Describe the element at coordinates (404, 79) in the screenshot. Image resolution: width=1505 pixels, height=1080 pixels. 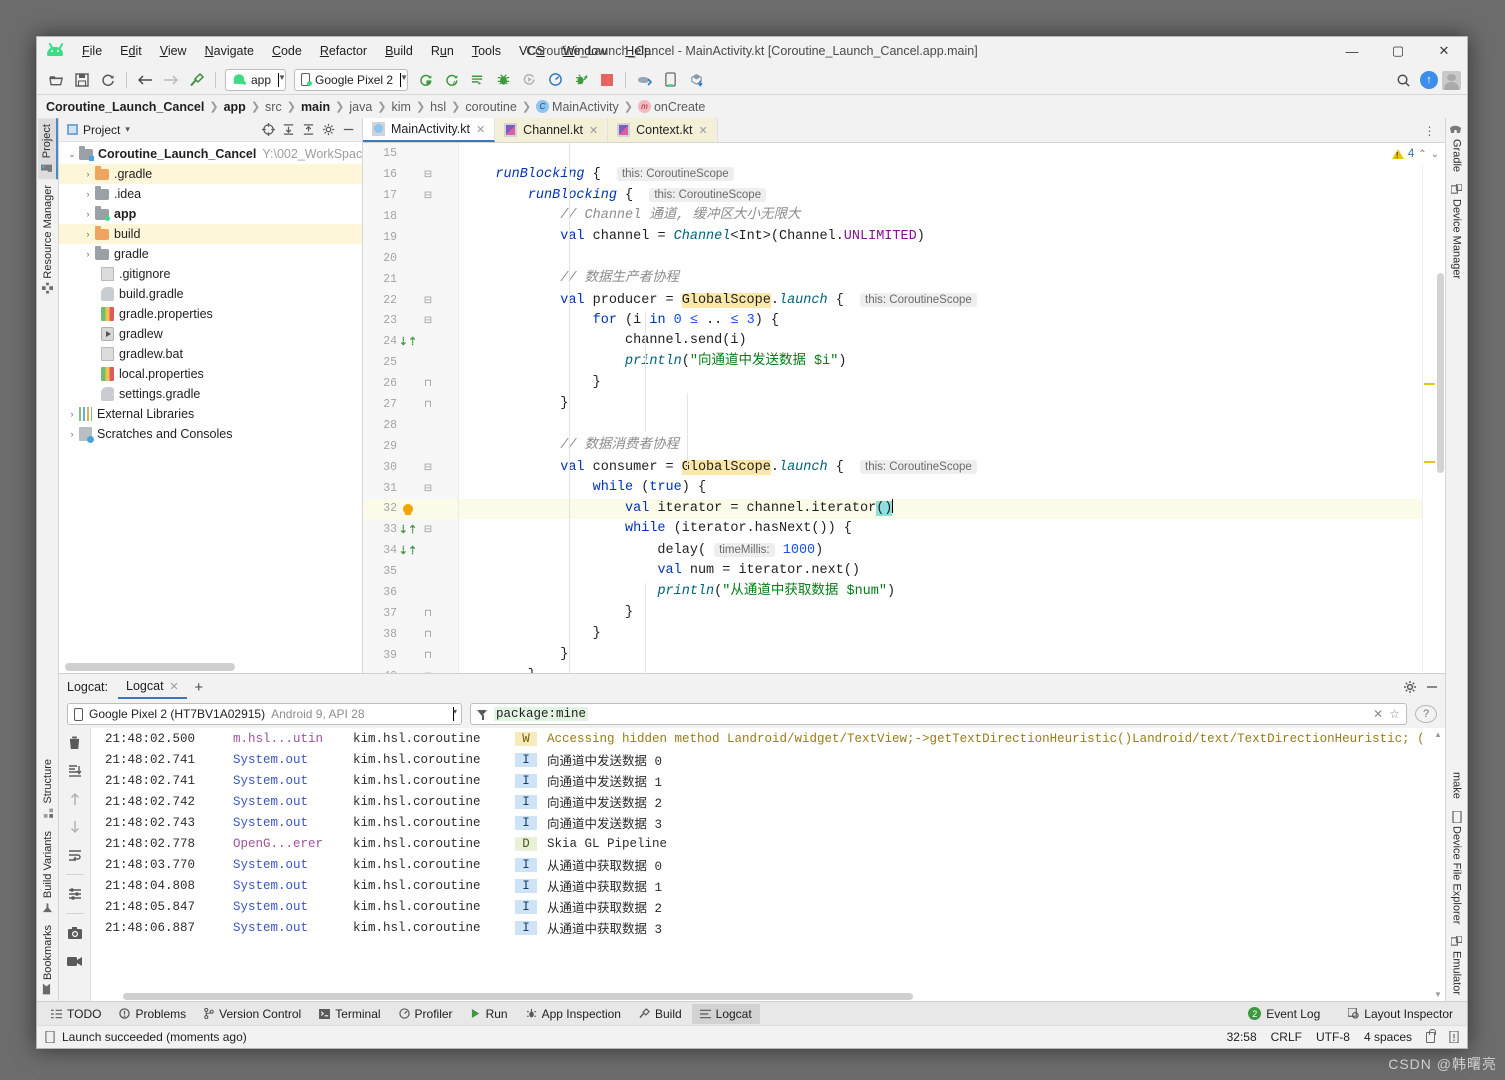
I see `chevron-down-icon: ▼` at that location.